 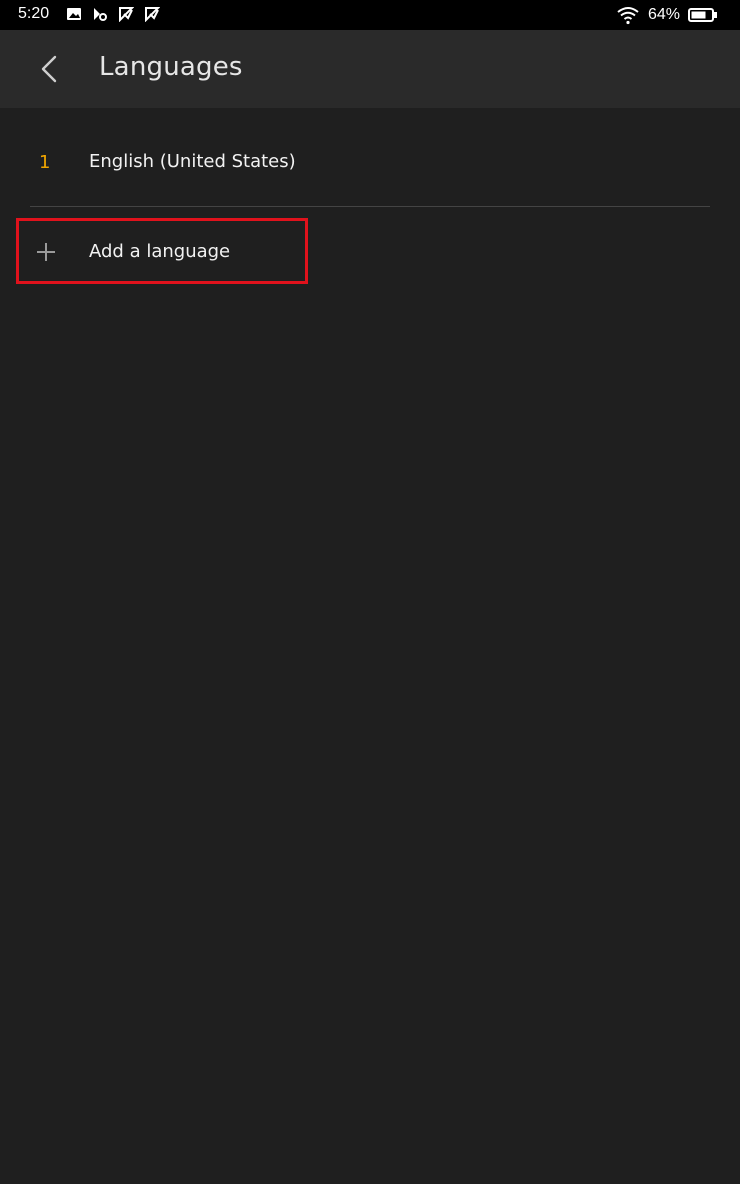 I want to click on language-item: 1 English (United States), so click(x=370, y=157).